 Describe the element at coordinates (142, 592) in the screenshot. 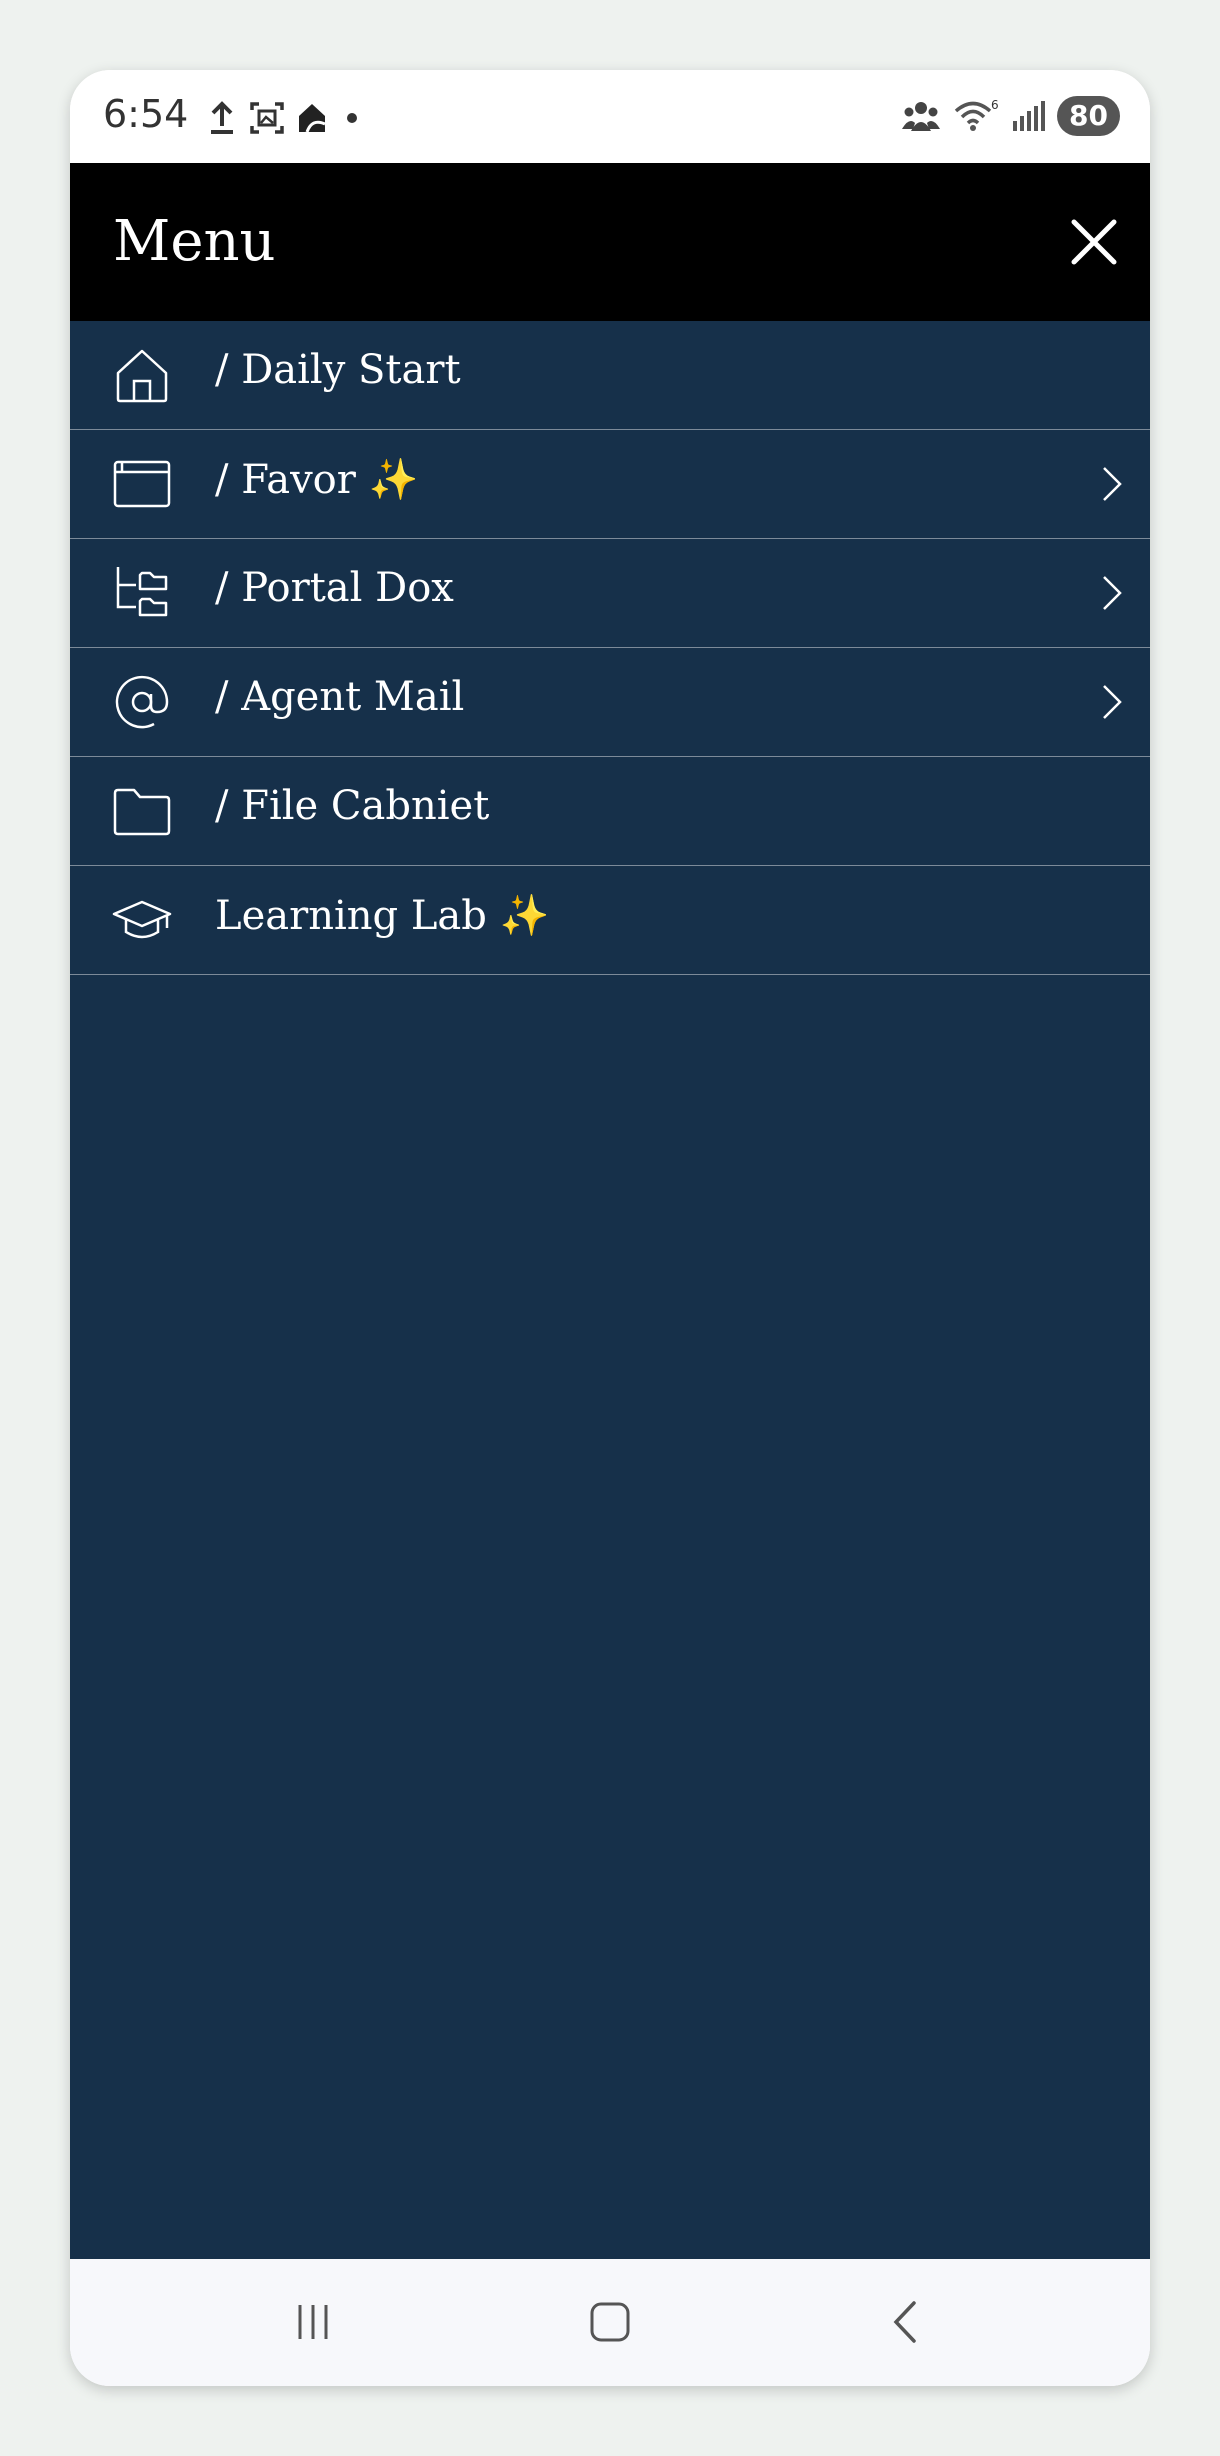

I see `folder-tree-icon` at that location.